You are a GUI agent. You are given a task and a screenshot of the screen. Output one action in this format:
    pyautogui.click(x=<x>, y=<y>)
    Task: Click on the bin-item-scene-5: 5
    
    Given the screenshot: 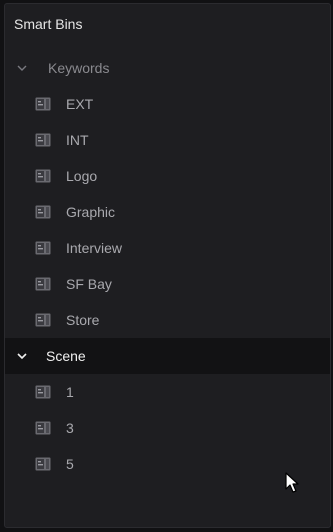 What is the action you would take?
    pyautogui.click(x=167, y=464)
    